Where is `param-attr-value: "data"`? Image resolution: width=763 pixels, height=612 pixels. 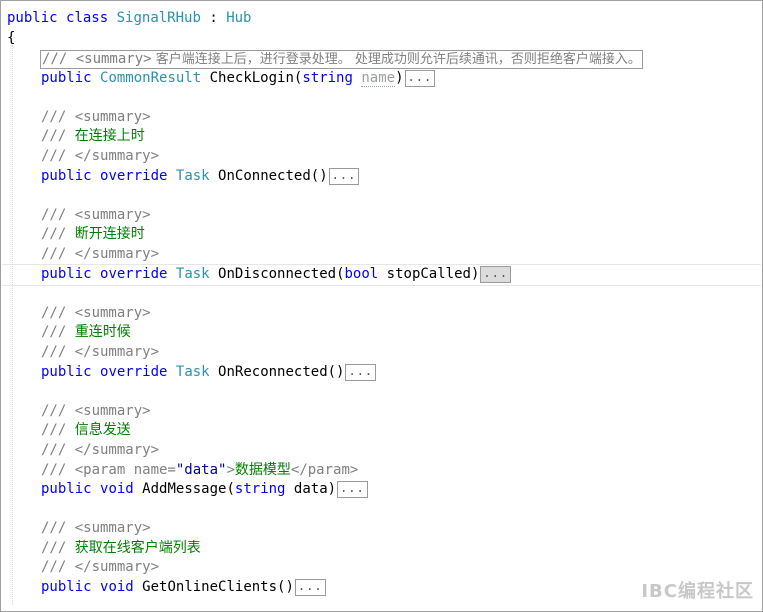 param-attr-value: "data" is located at coordinates (201, 470).